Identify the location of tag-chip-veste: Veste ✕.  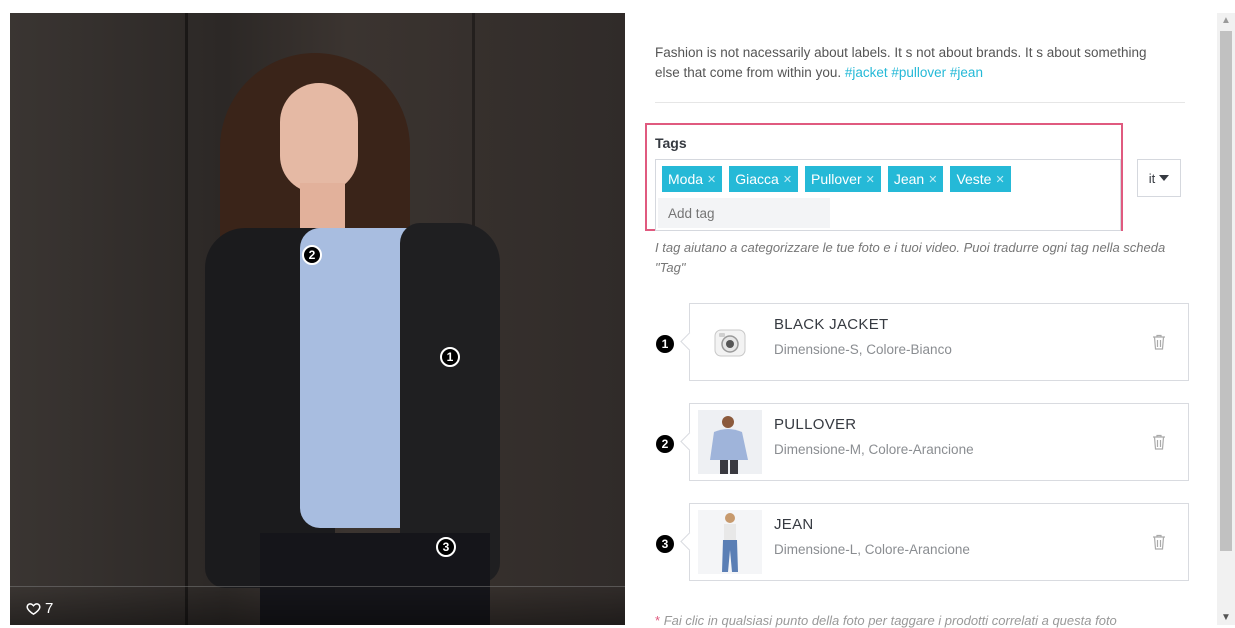
(980, 179).